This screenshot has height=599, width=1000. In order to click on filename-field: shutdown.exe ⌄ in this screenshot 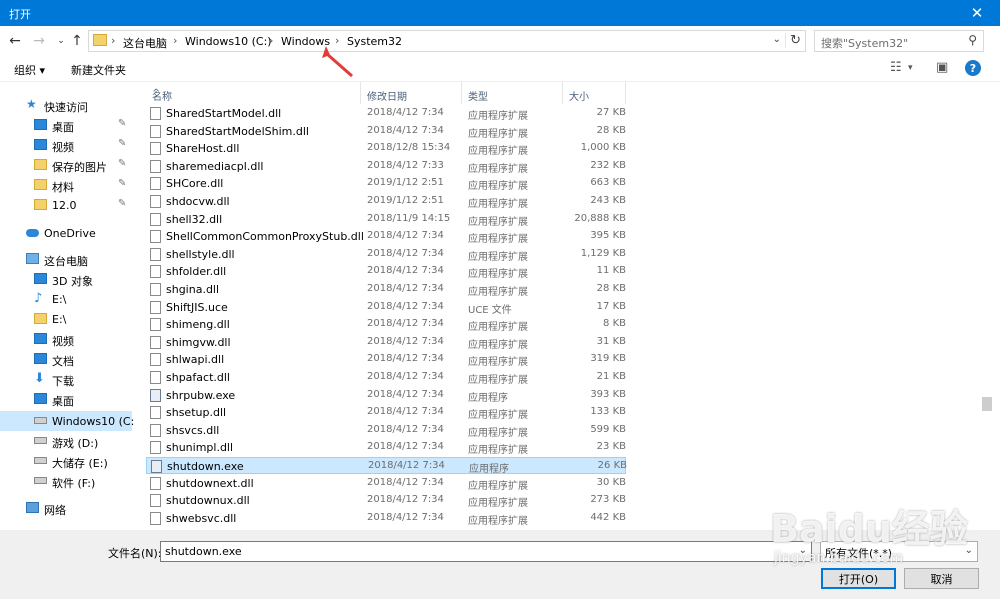, I will do `click(486, 551)`.